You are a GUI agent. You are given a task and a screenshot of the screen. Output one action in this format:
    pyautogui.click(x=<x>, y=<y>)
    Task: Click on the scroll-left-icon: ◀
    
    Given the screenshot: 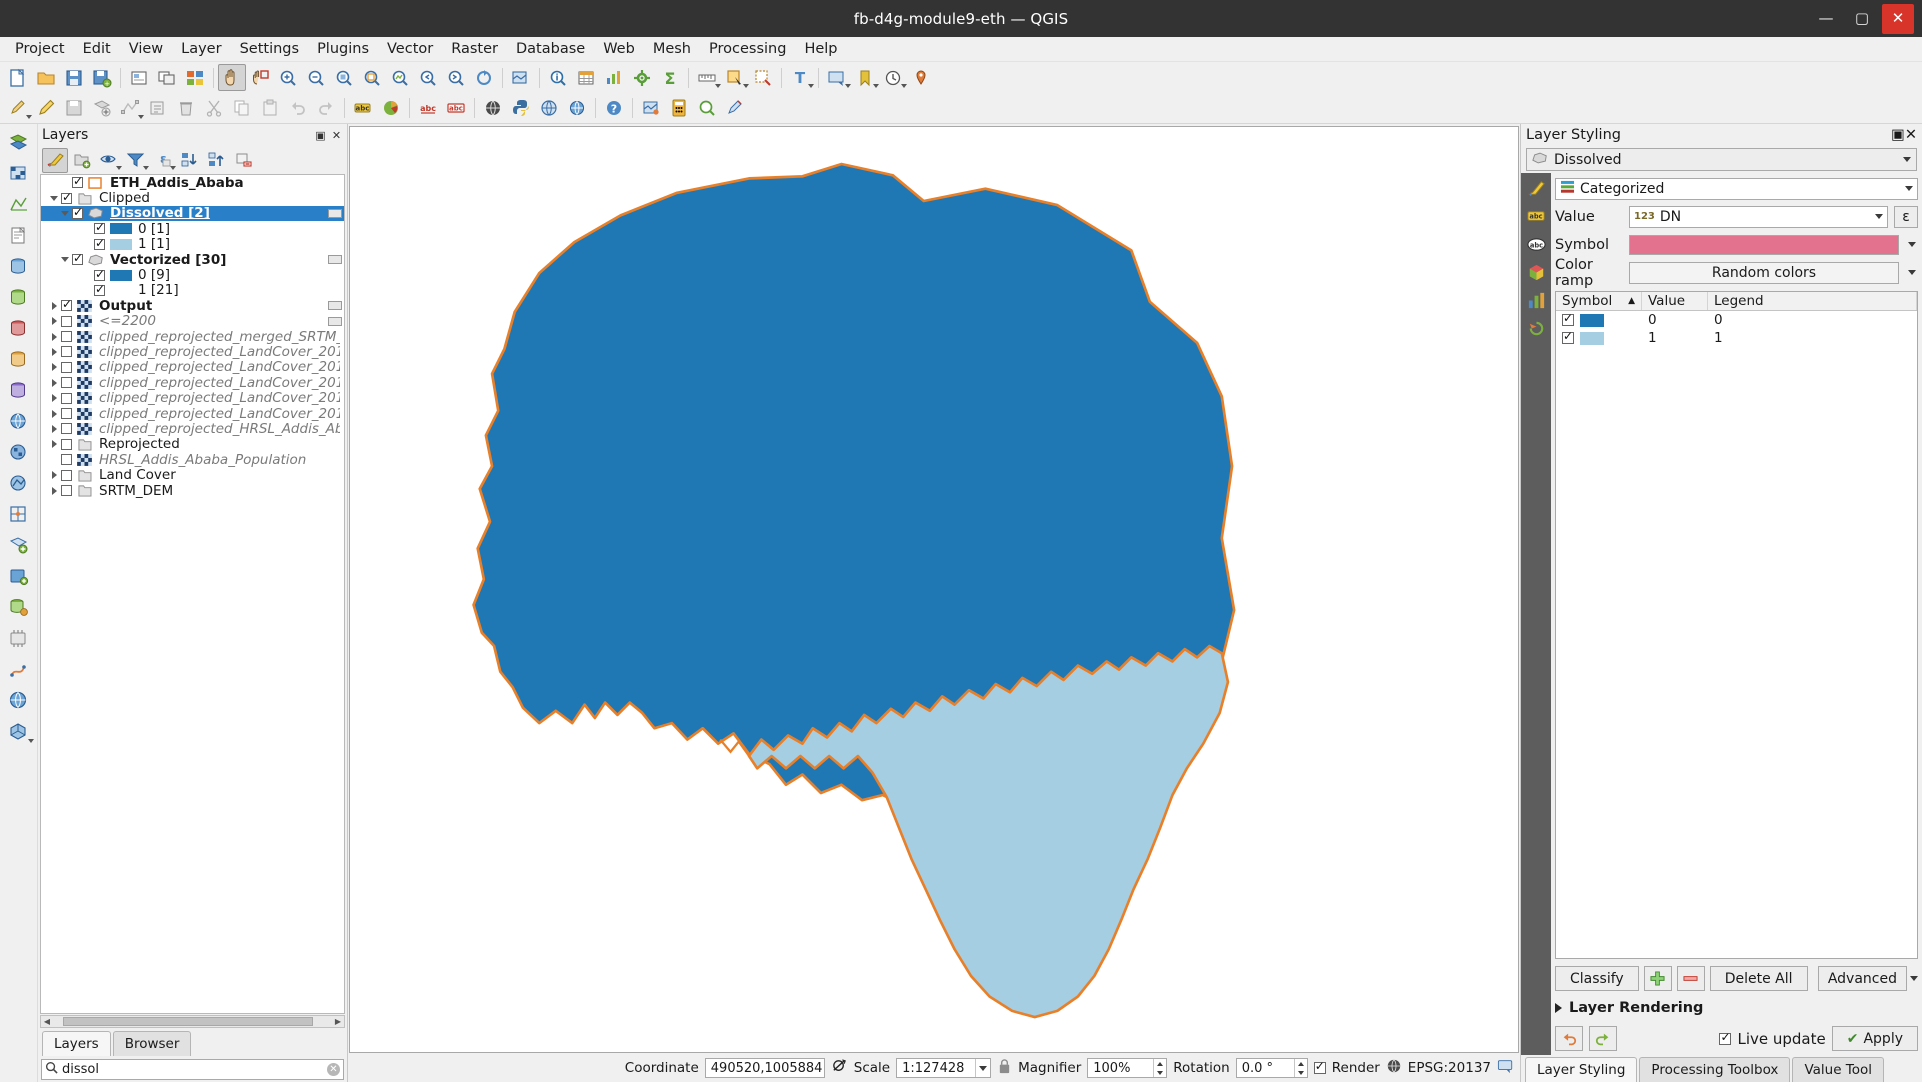 What is the action you would take?
    pyautogui.click(x=47, y=1021)
    